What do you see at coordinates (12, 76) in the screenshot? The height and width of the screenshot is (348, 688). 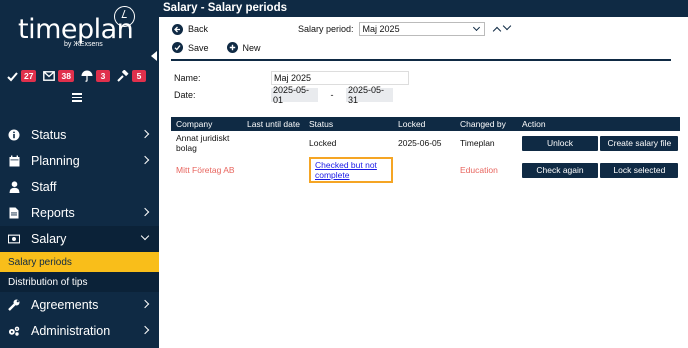 I see `check-icon` at bounding box center [12, 76].